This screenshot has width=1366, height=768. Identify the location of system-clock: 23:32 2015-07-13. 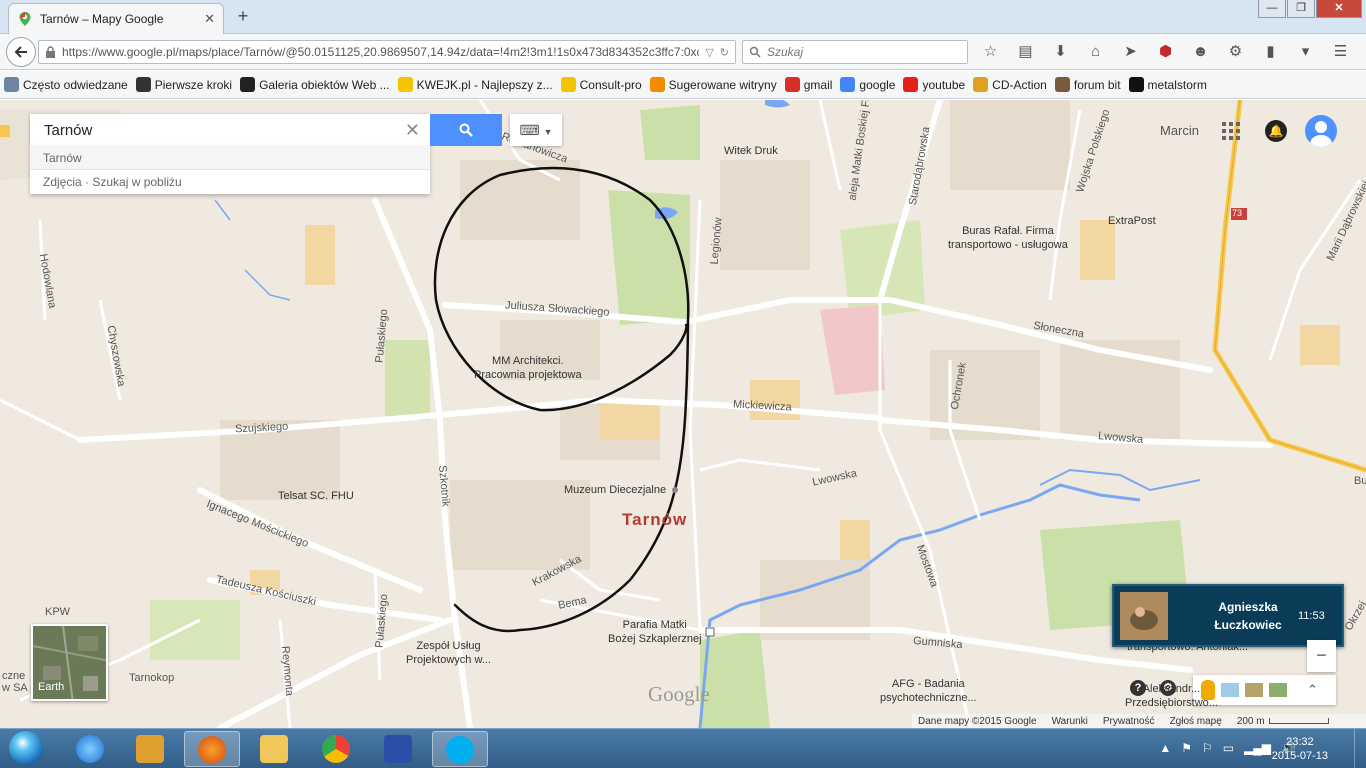
(1300, 749).